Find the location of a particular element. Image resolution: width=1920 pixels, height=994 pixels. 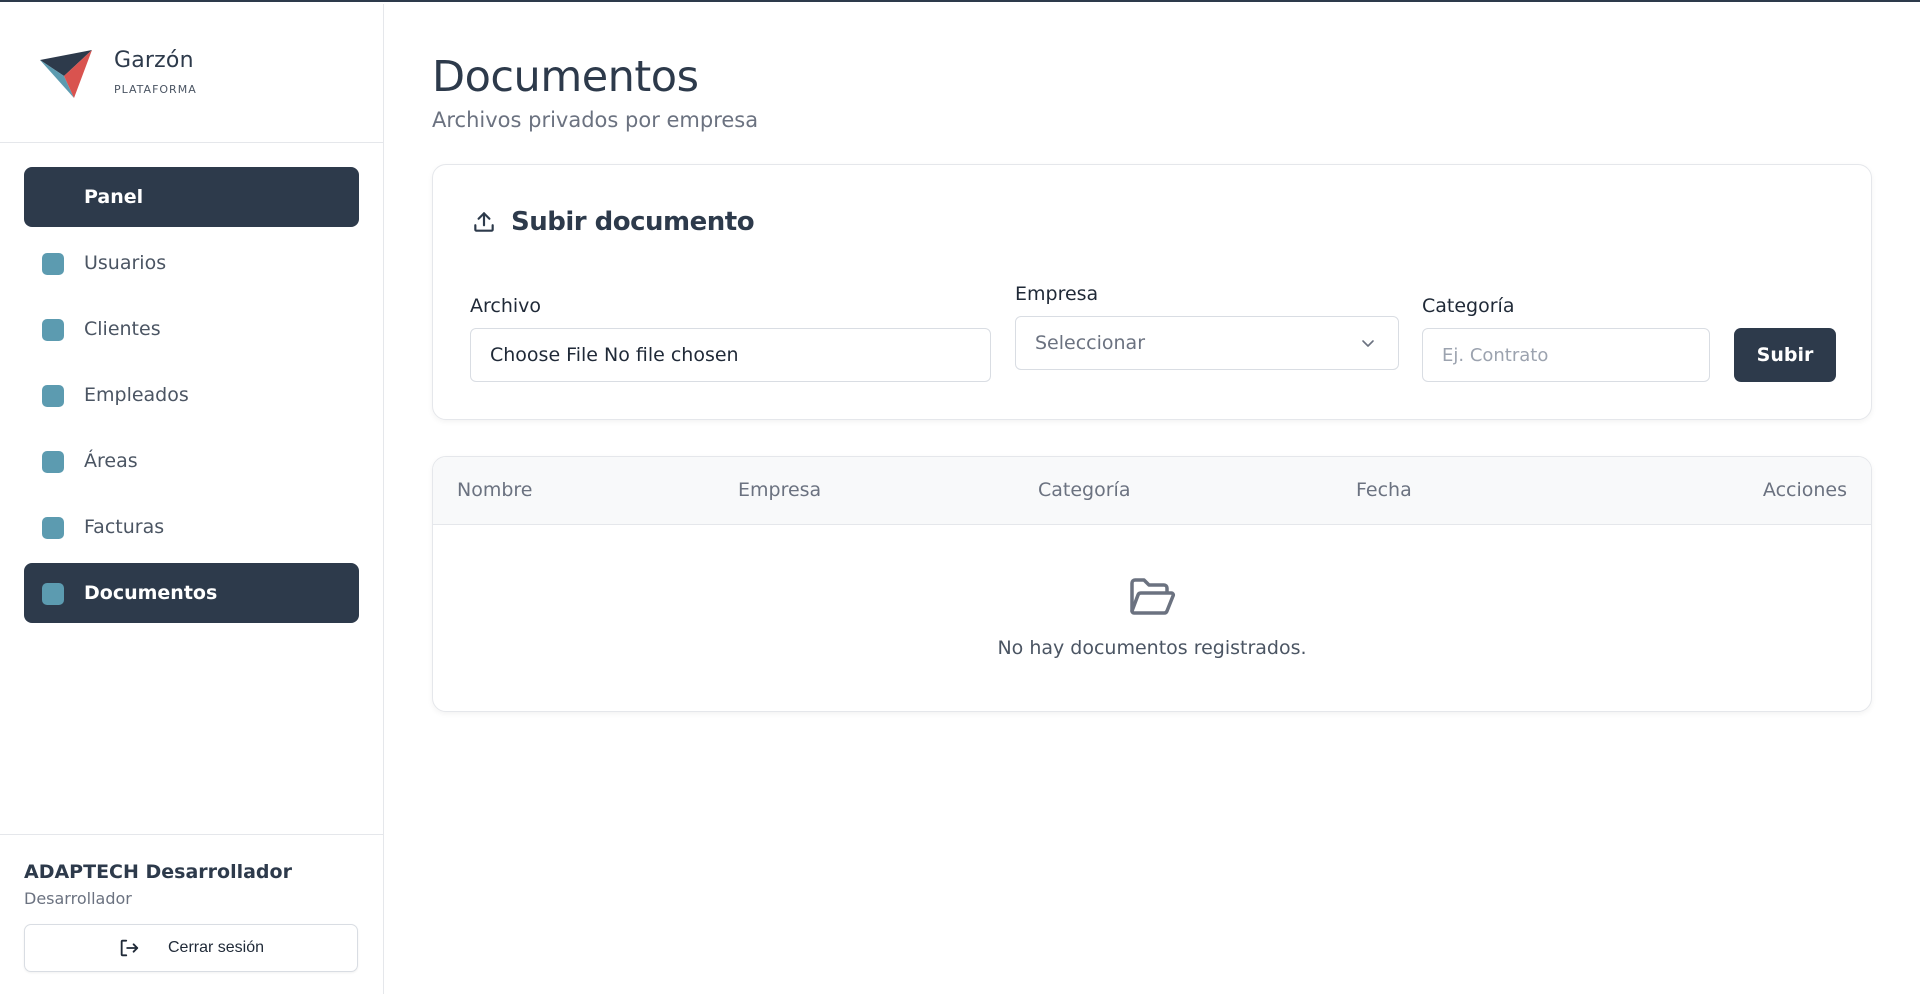

company-selected: Seleccionar is located at coordinates (1090, 343).